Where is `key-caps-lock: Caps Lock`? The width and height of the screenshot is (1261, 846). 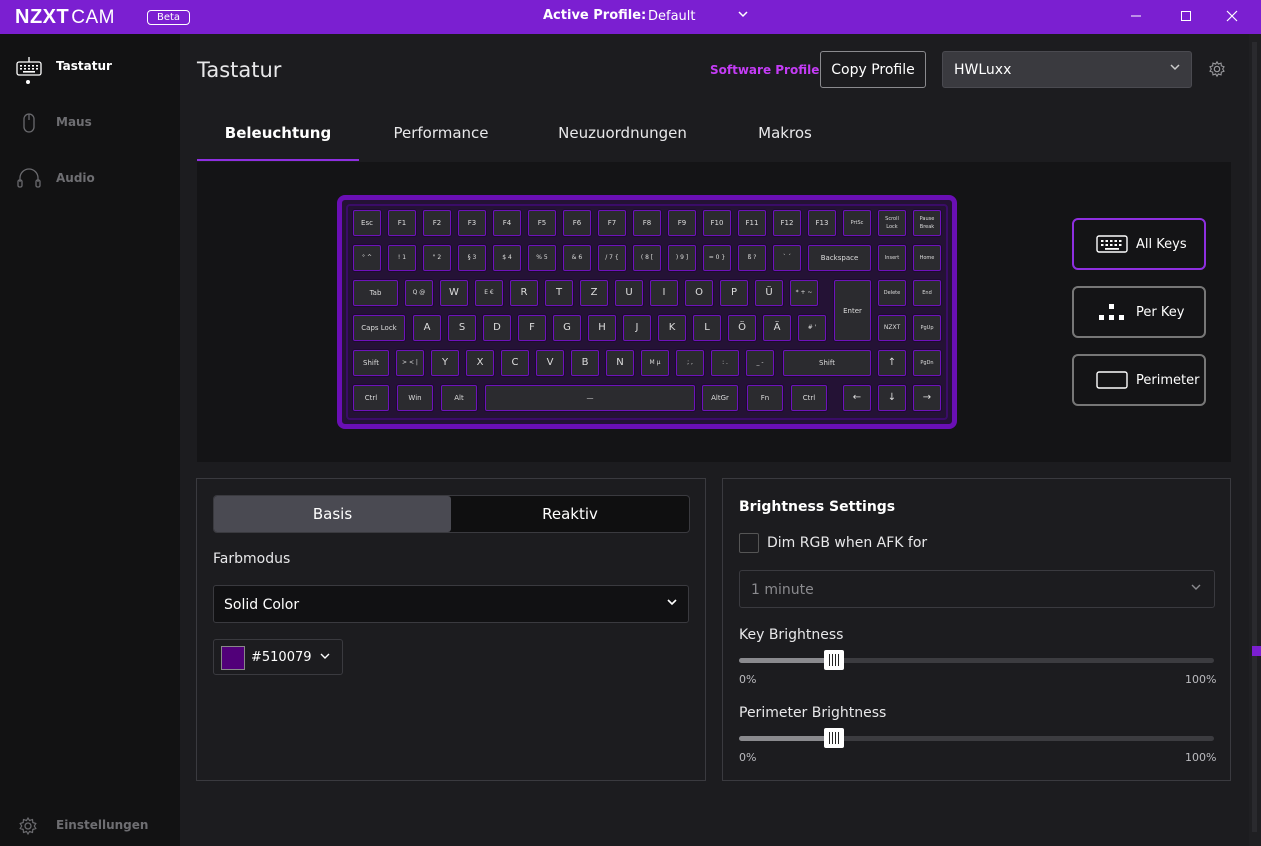
key-caps-lock: Caps Lock is located at coordinates (379, 328).